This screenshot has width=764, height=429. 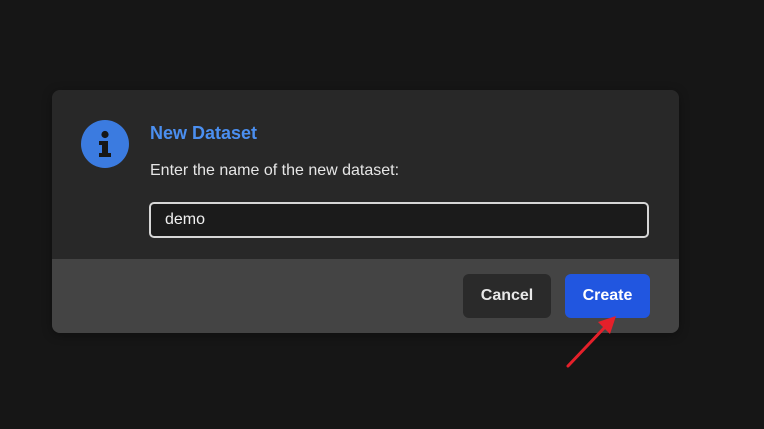 What do you see at coordinates (399, 220) in the screenshot?
I see `dataset-name-input` at bounding box center [399, 220].